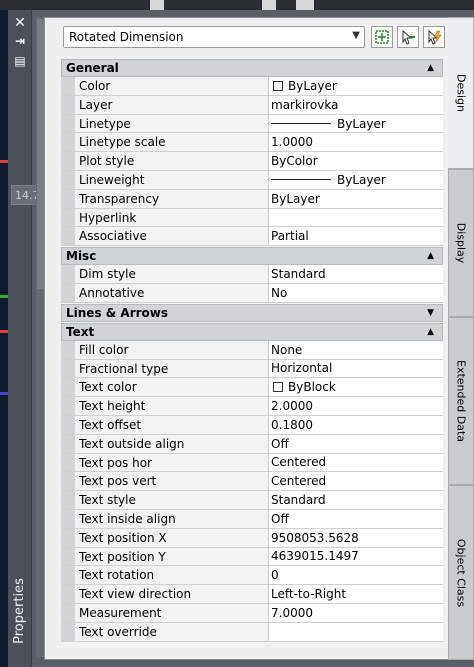 The width and height of the screenshot is (474, 667). I want to click on property-name: Associative, so click(172, 236).